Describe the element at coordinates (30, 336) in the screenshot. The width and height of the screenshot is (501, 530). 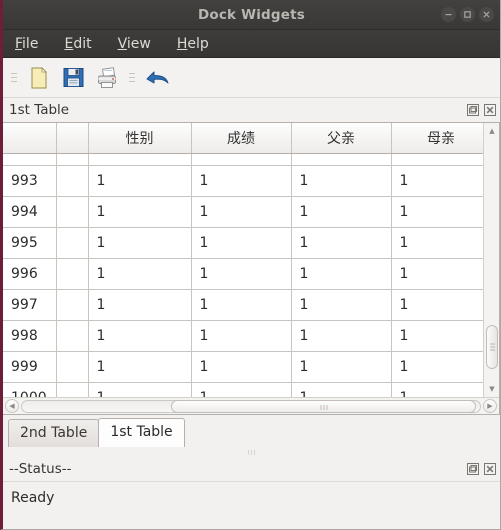
I see `table-row-header: 998` at that location.